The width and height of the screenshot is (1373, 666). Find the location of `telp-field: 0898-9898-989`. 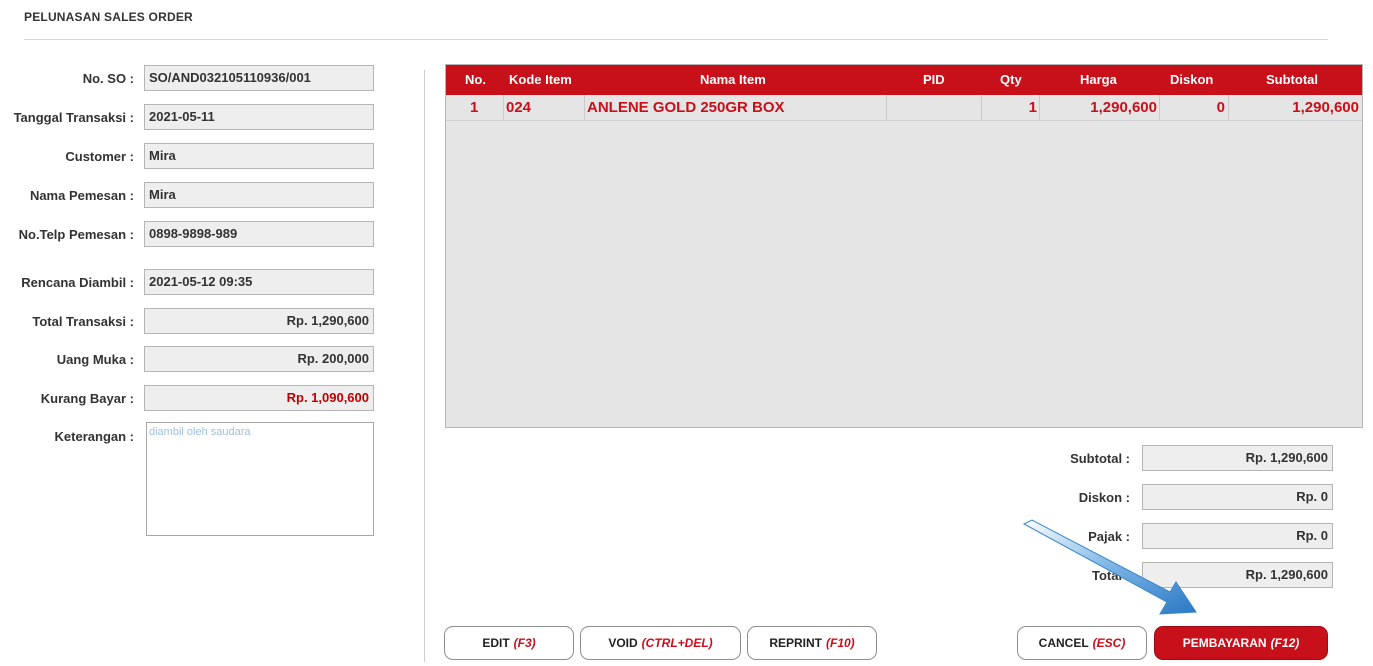

telp-field: 0898-9898-989 is located at coordinates (259, 234).